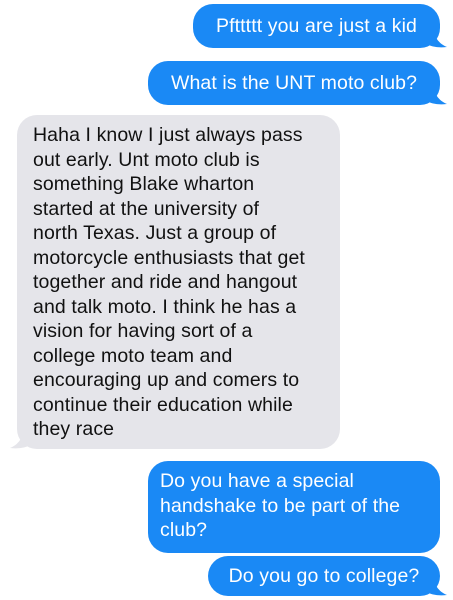  Describe the element at coordinates (324, 576) in the screenshot. I see `message-text: Do you go to college?` at that location.